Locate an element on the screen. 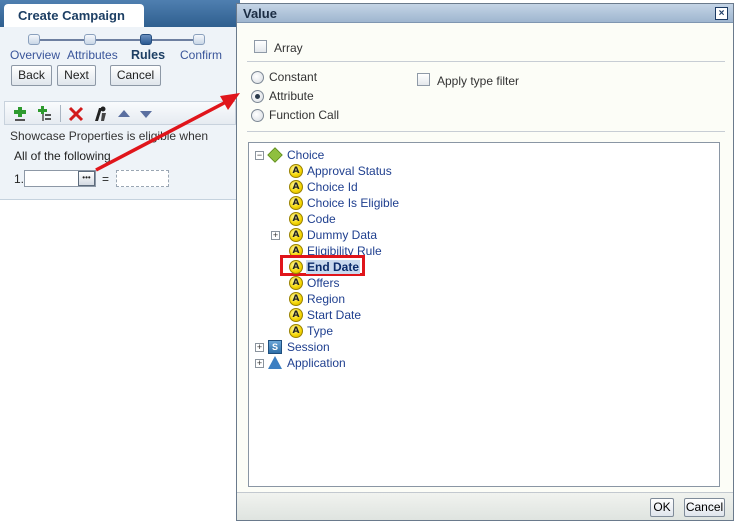 The width and height of the screenshot is (736, 524). tree-label: Dummy Data is located at coordinates (342, 235).